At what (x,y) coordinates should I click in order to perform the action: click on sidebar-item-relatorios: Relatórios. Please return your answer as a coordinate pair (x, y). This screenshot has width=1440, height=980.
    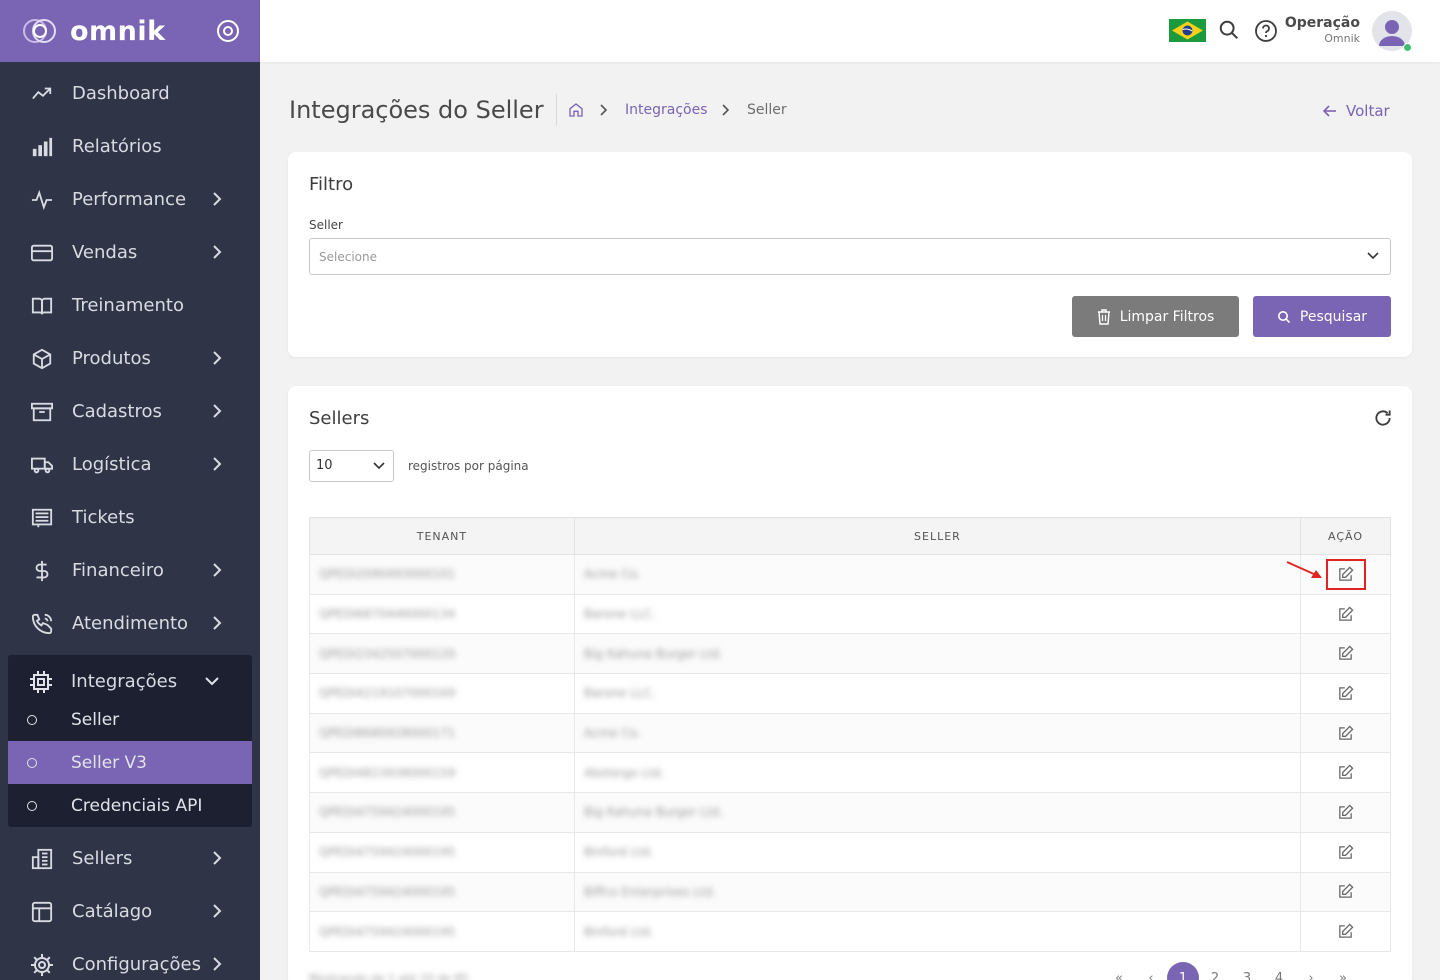
    Looking at the image, I should click on (130, 146).